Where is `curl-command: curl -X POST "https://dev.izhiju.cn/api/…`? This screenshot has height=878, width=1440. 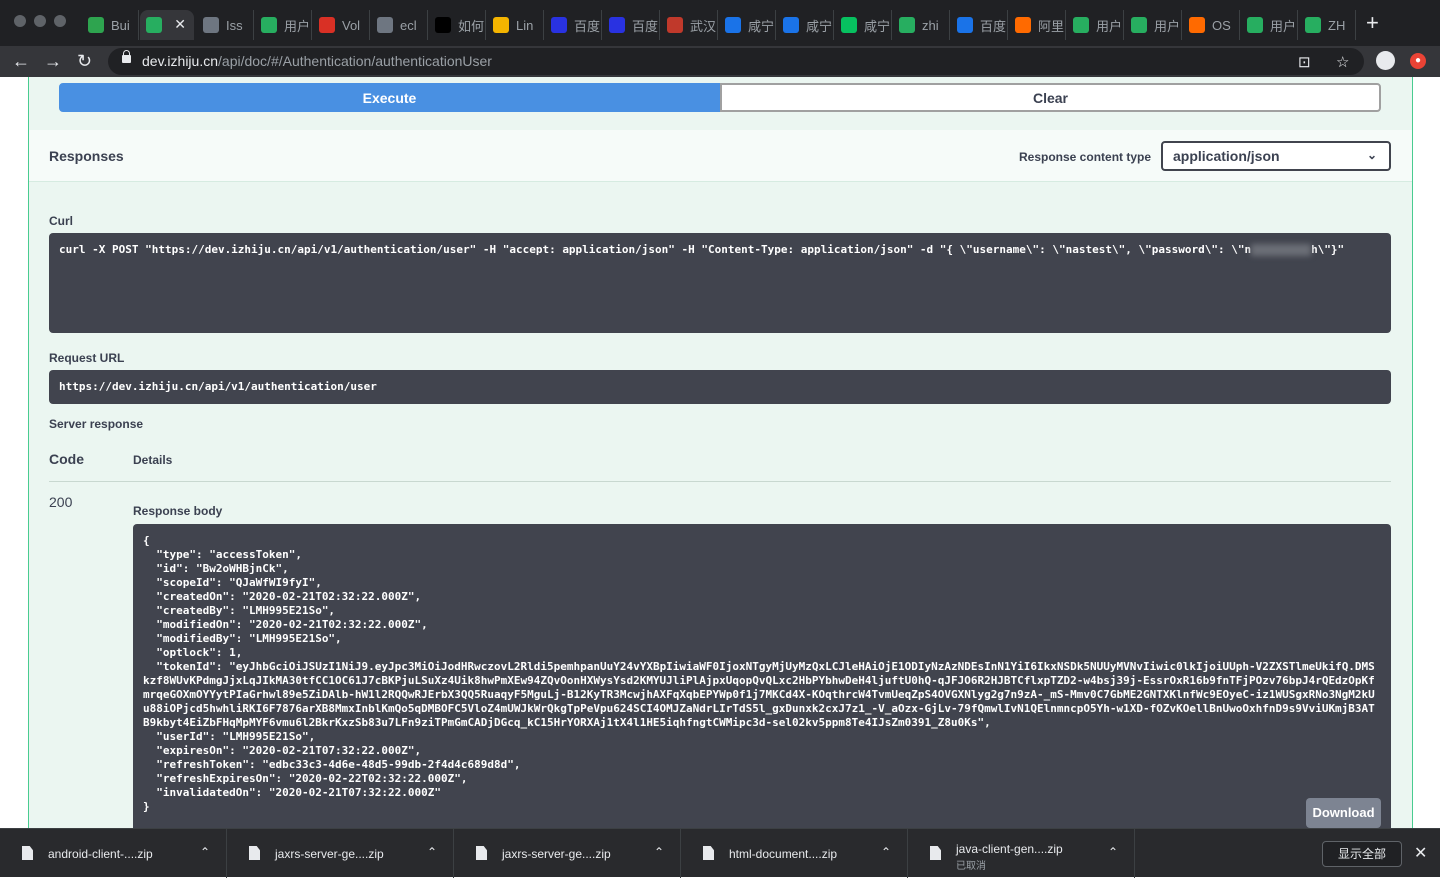 curl-command: curl -X POST "https://dev.izhiju.cn/api/… is located at coordinates (720, 283).